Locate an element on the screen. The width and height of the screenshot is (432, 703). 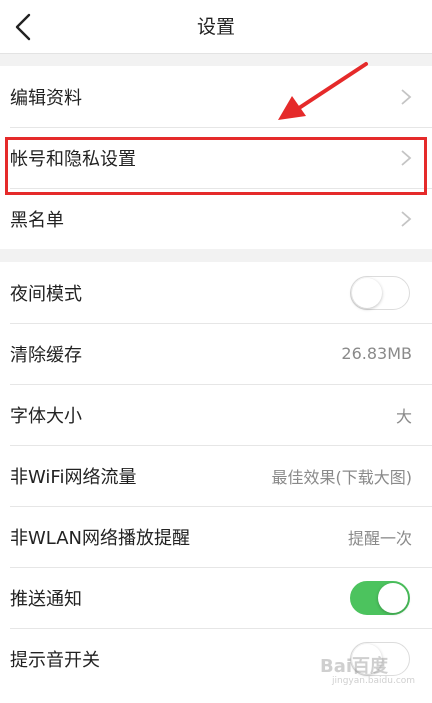
non-wifi-traffic-item: 非WiFi网络流量 最佳效果(下载大图) is located at coordinates (216, 475).